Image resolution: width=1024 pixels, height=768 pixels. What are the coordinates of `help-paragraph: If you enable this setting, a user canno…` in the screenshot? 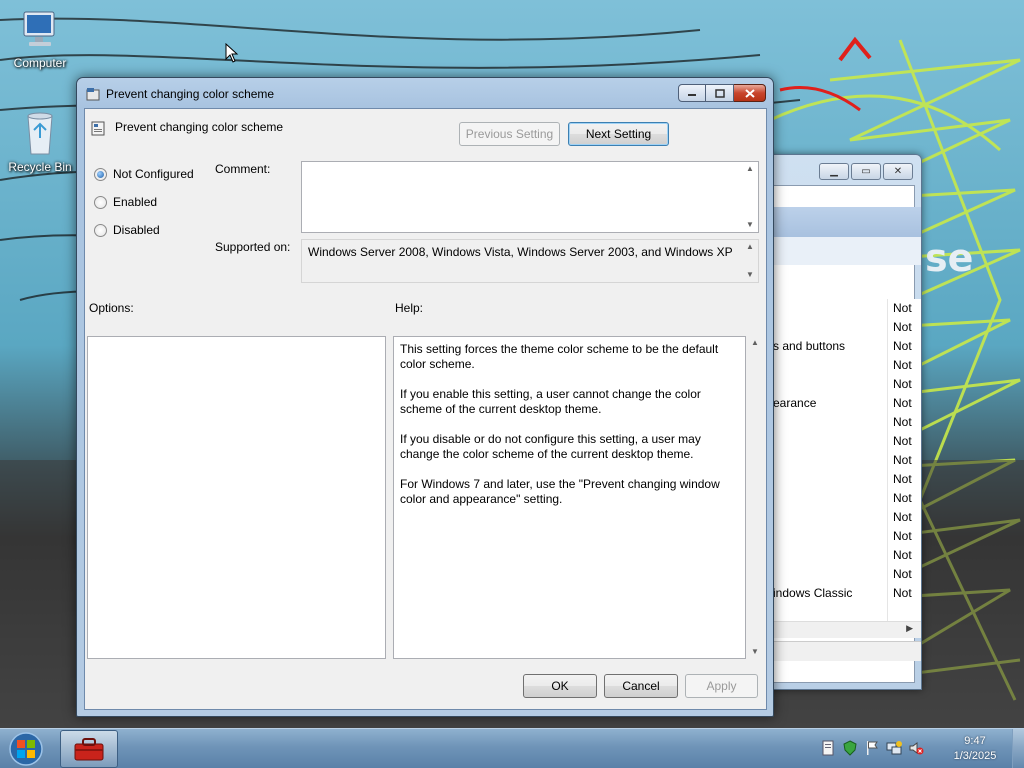 It's located at (550, 401).